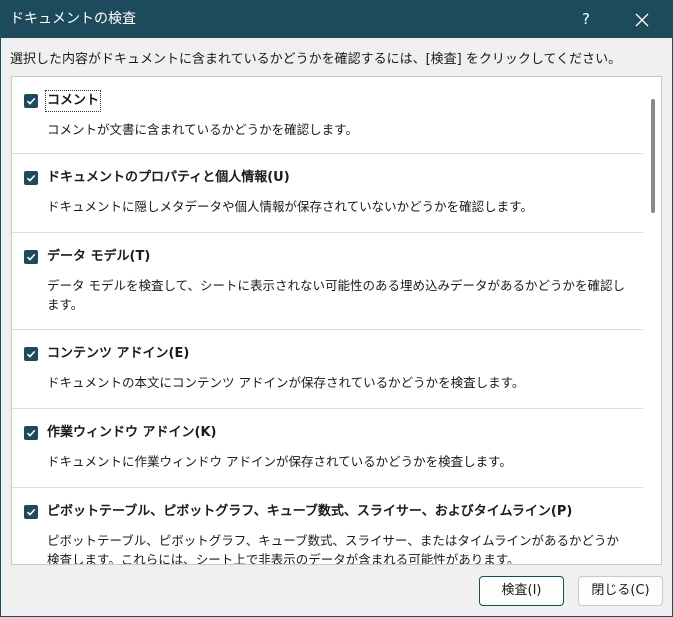 This screenshot has height=617, width=673. I want to click on help-button: ?, so click(586, 19).